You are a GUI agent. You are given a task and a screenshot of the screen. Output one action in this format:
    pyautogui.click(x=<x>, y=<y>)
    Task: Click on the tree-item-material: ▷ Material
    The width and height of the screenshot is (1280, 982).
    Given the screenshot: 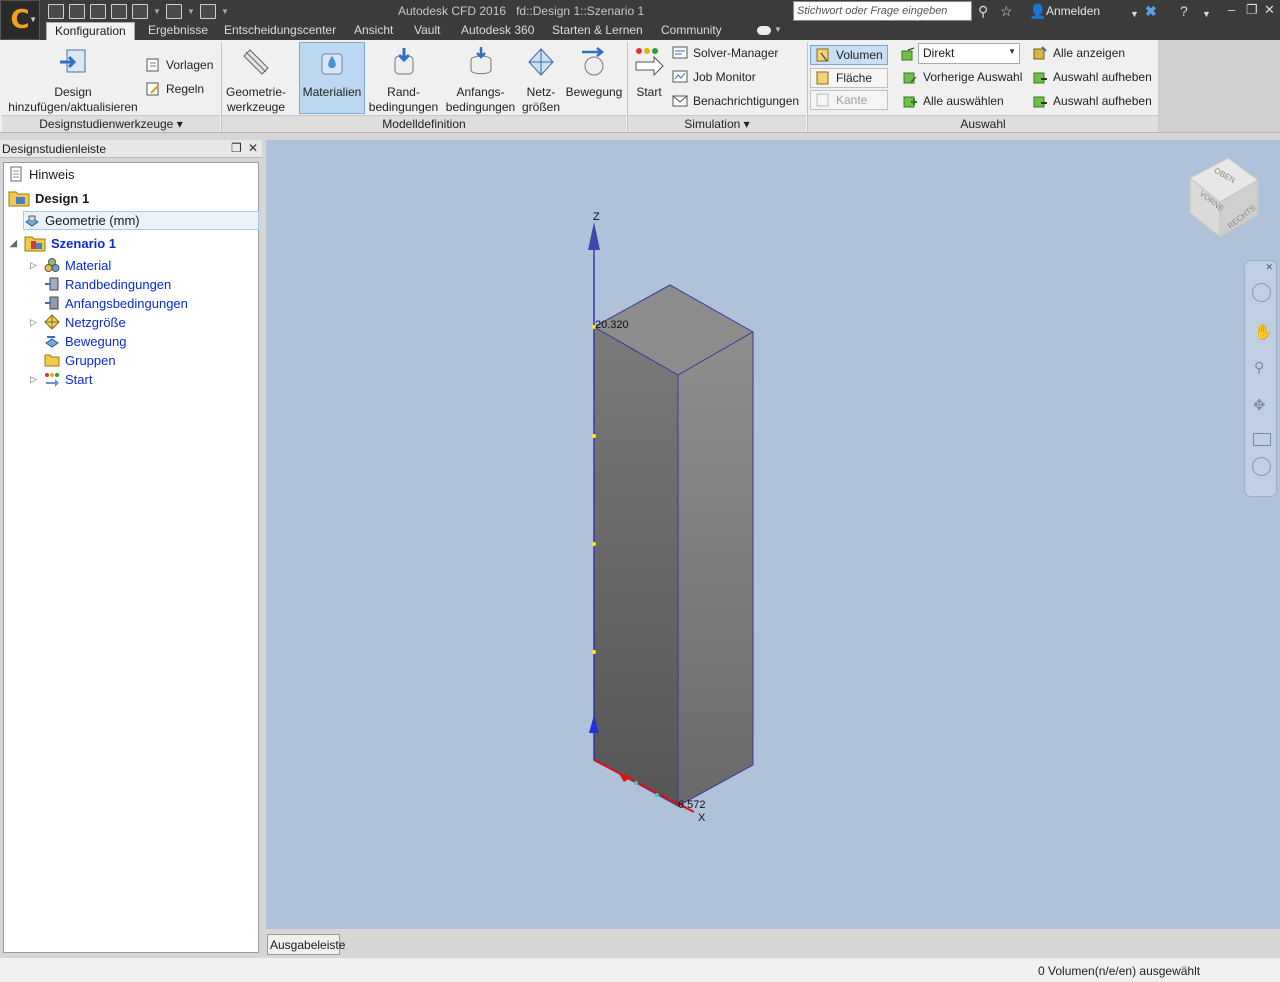 What is the action you would take?
    pyautogui.click(x=70, y=265)
    